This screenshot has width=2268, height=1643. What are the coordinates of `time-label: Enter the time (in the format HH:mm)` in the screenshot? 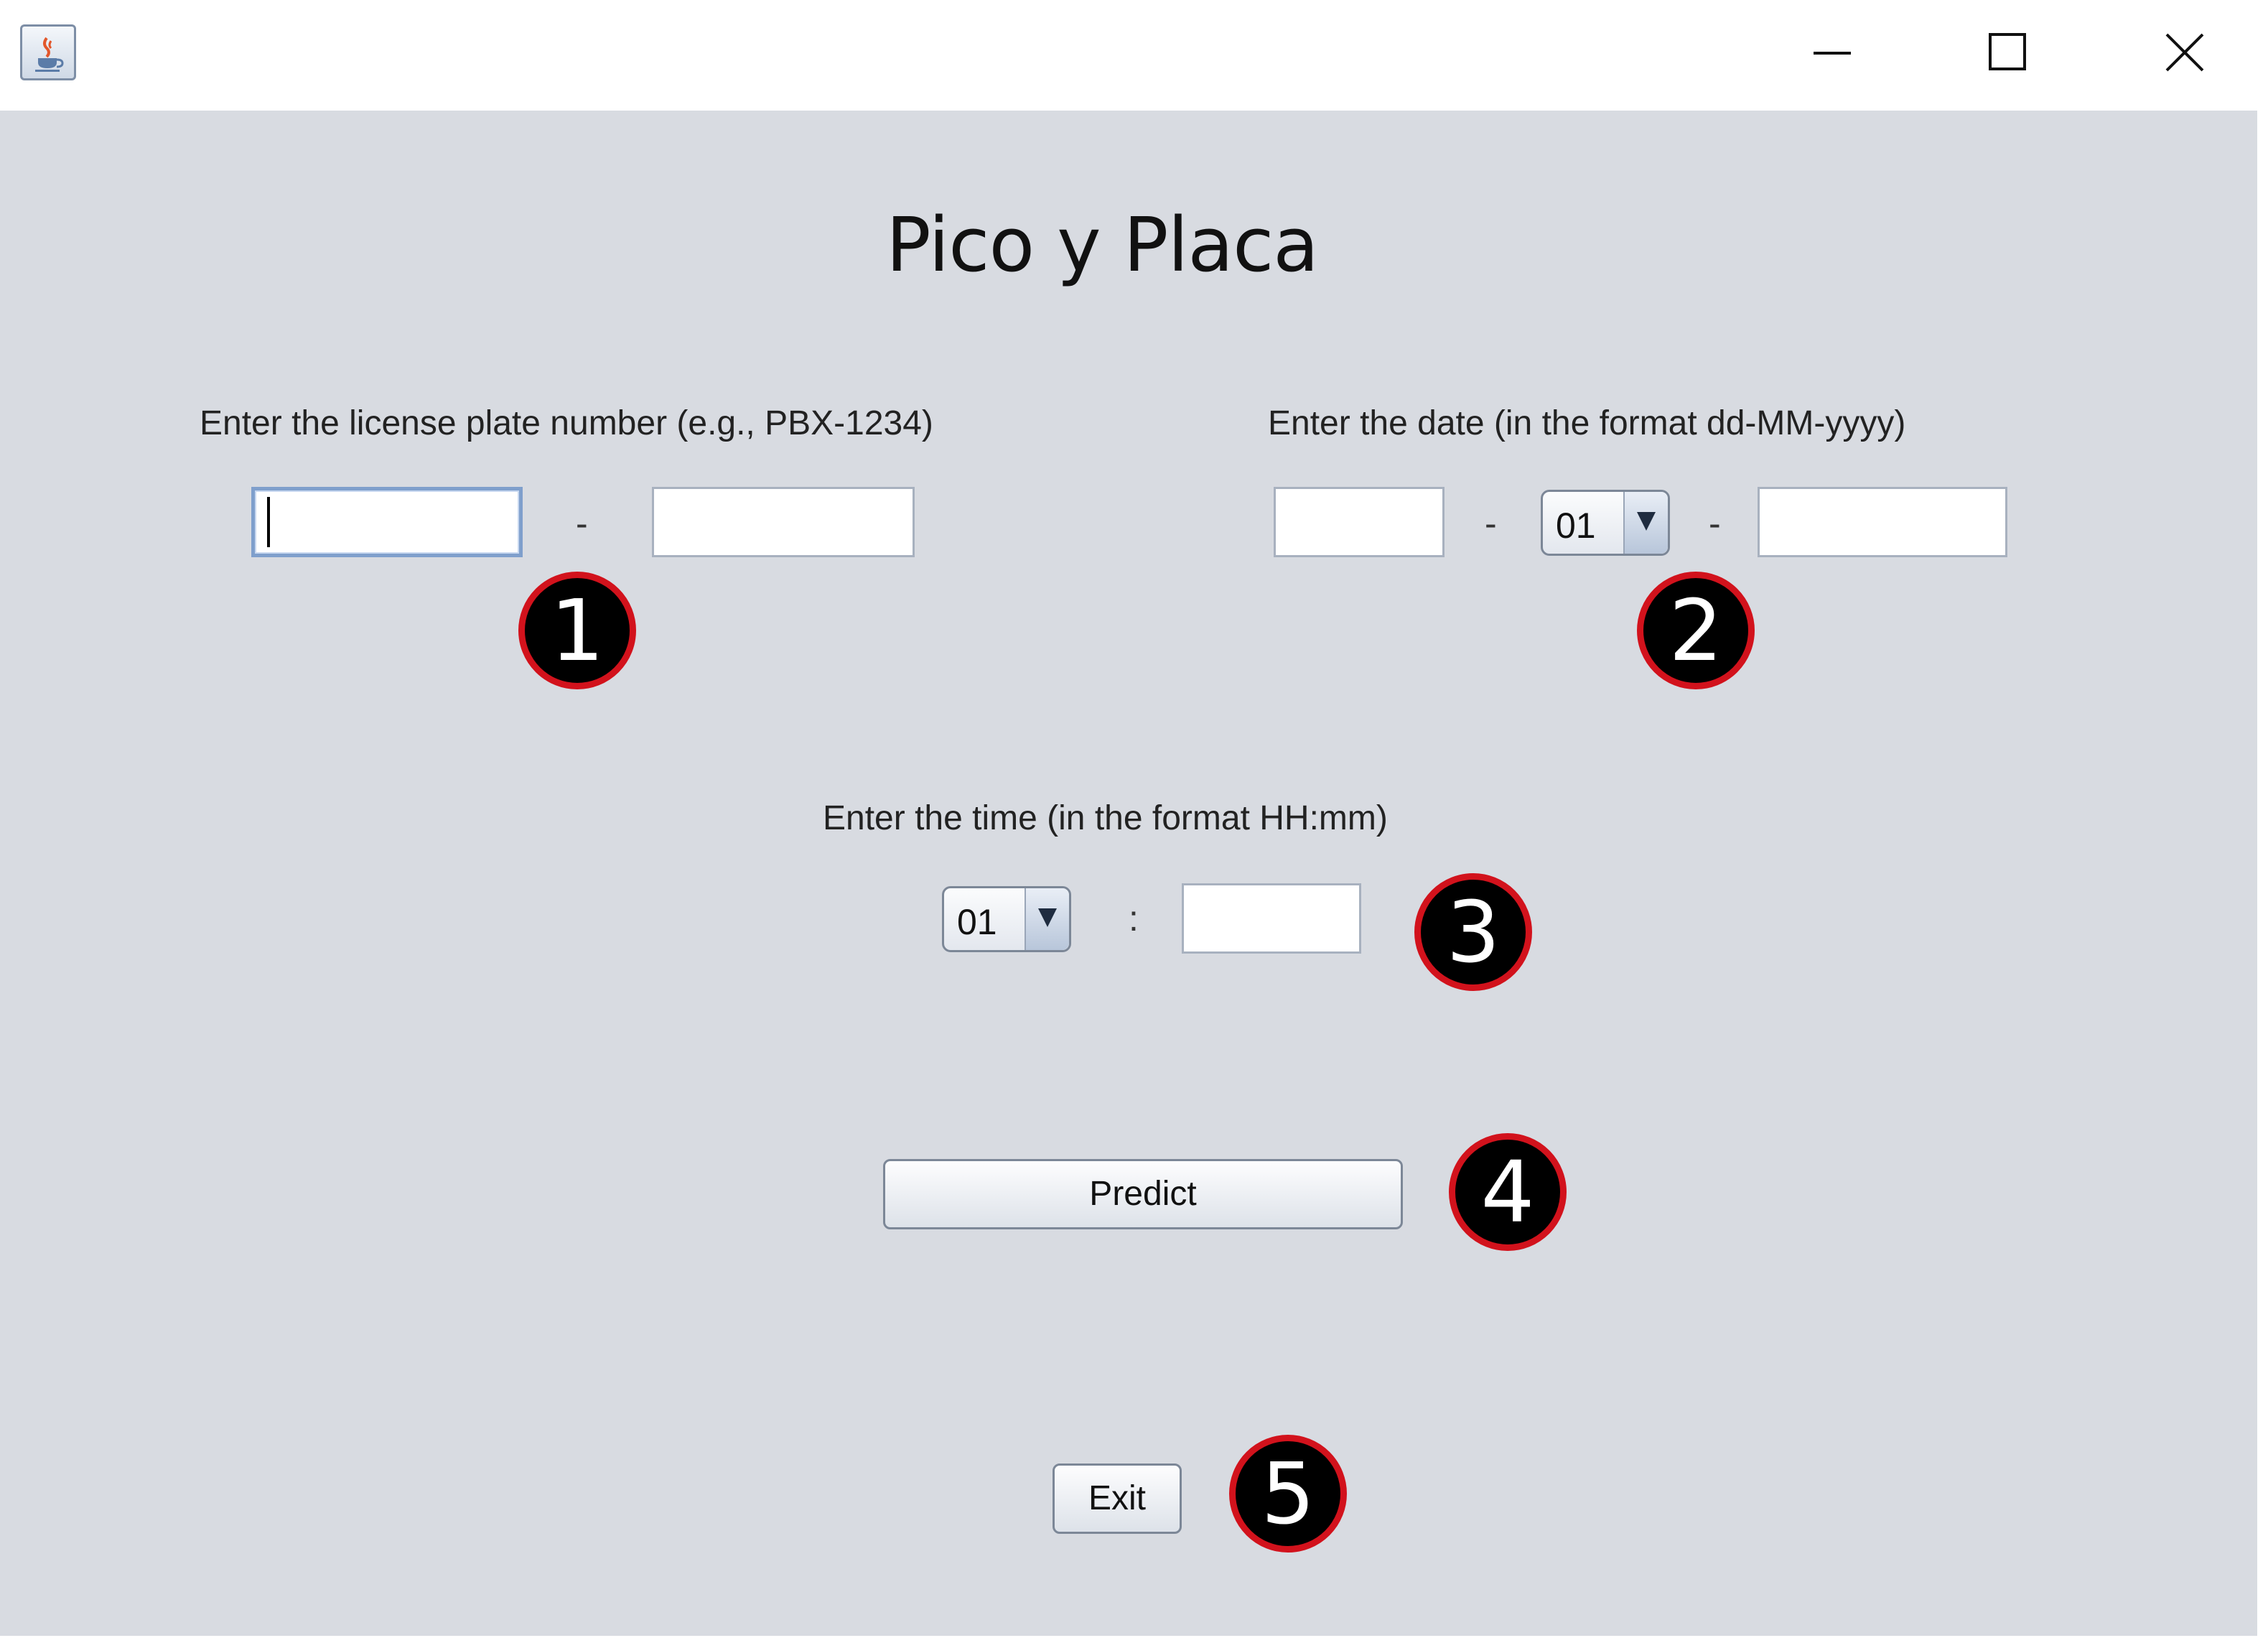 It's located at (1105, 818).